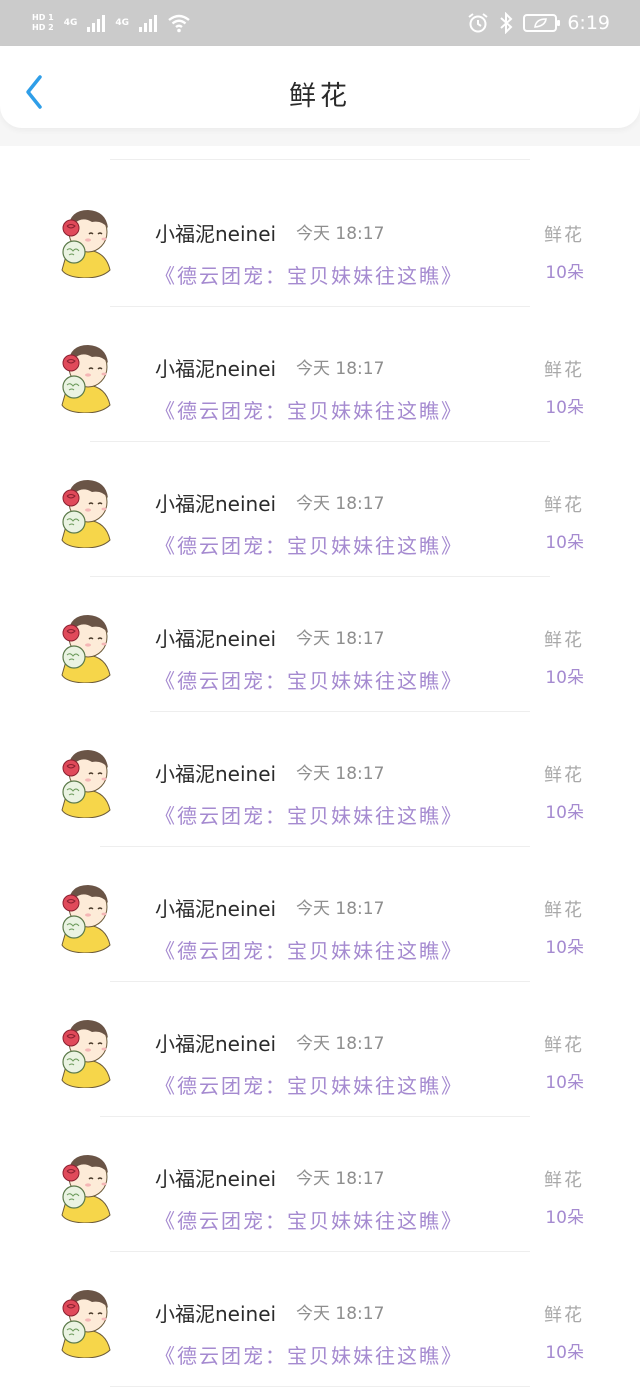  I want to click on clock: 6:19, so click(588, 23).